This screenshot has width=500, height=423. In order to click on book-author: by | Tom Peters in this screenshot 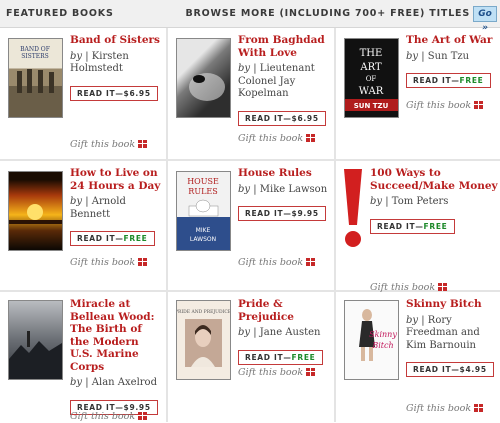, I will do `click(409, 201)`.